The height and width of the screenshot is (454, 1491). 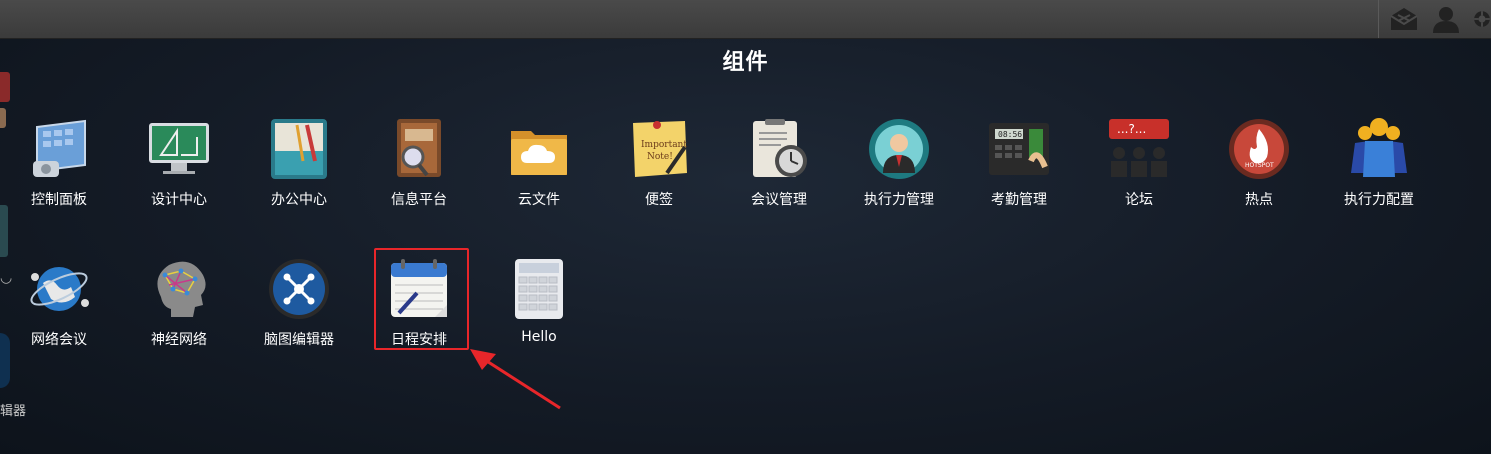 What do you see at coordinates (1404, 19) in the screenshot?
I see `mail-icon` at bounding box center [1404, 19].